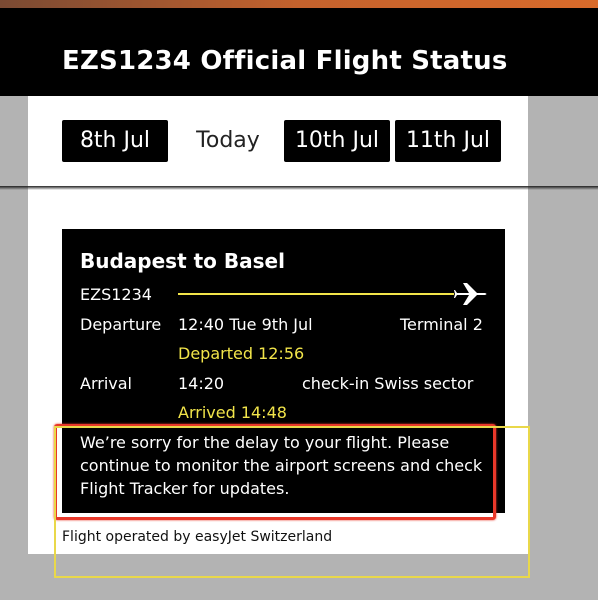  What do you see at coordinates (470, 294) in the screenshot?
I see `airplane-icon` at bounding box center [470, 294].